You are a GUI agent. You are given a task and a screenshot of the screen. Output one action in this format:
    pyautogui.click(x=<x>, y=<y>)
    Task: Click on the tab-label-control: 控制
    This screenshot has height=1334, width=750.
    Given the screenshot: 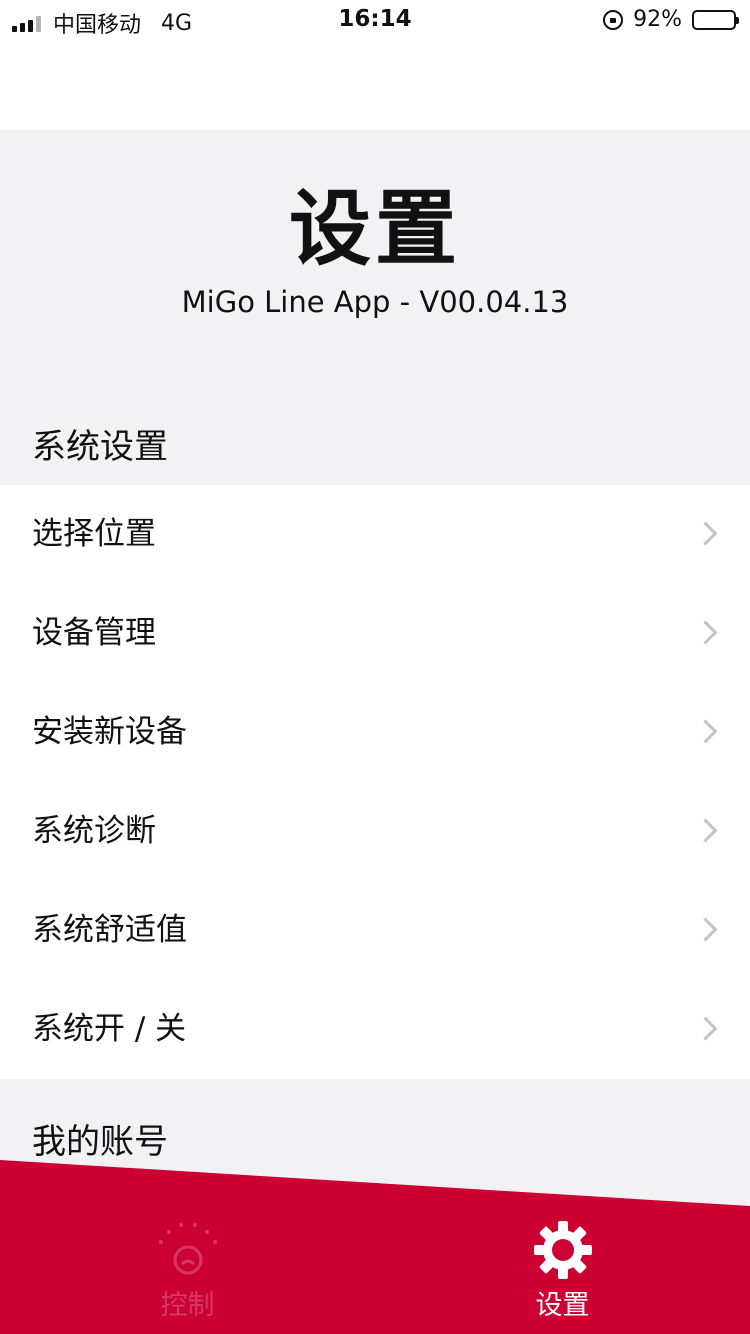 What is the action you would take?
    pyautogui.click(x=187, y=1305)
    